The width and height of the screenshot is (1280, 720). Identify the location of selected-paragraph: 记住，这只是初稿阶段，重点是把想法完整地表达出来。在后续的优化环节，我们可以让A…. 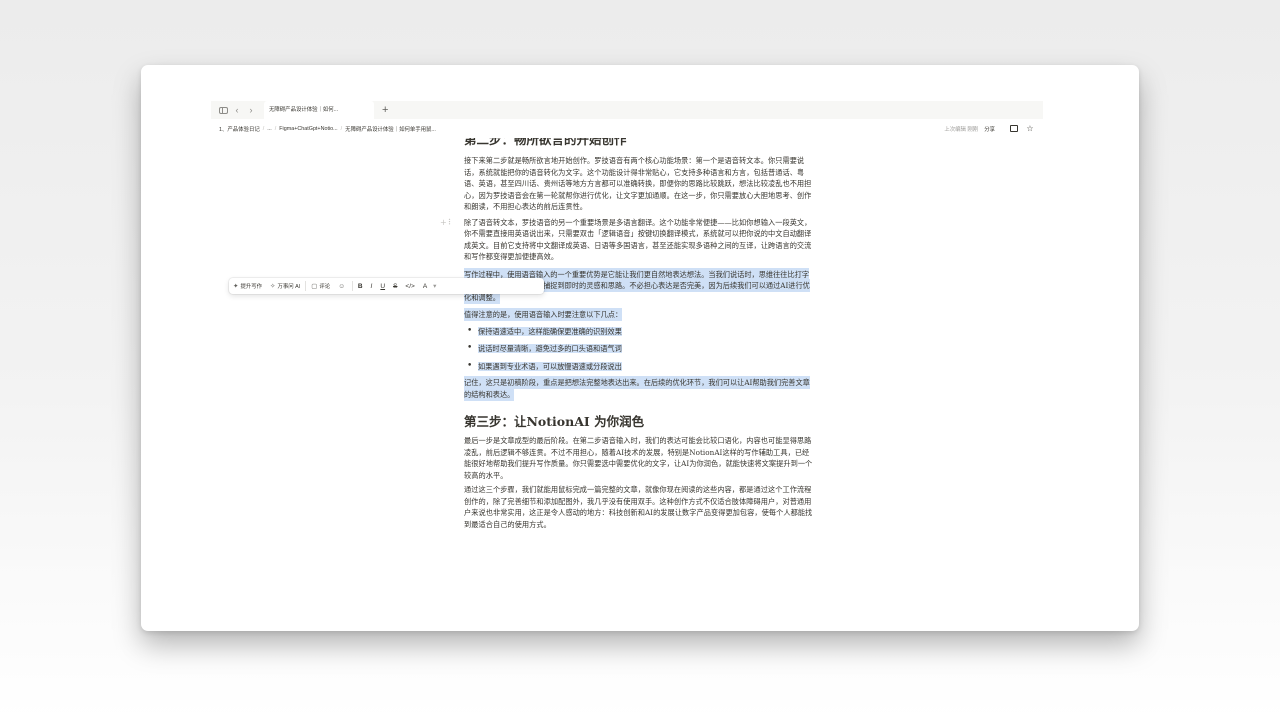
(639, 388).